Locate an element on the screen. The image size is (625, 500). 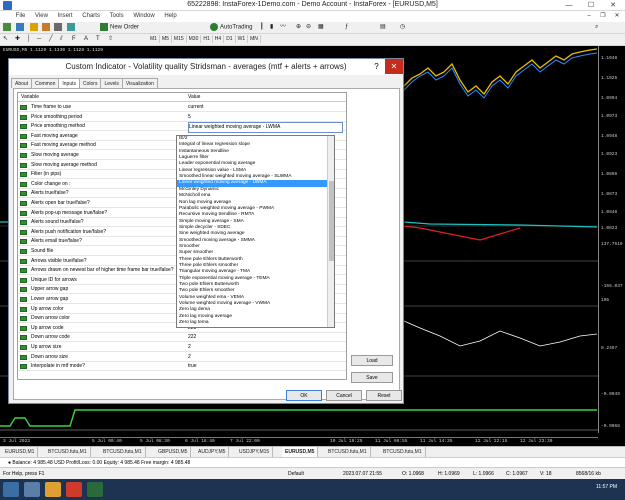
param-row: Down arrow code 222 is located at coordinates (182, 338).